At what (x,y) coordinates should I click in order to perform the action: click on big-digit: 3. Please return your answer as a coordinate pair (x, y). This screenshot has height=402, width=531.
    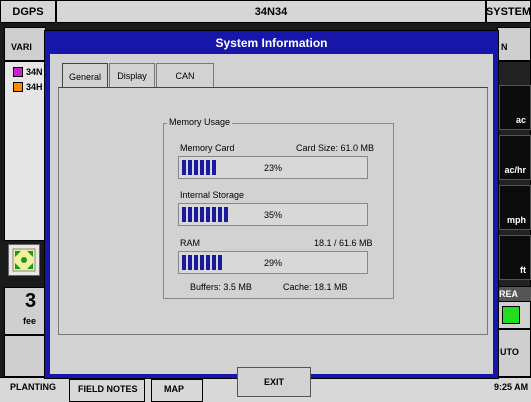
    Looking at the image, I should click on (31, 301).